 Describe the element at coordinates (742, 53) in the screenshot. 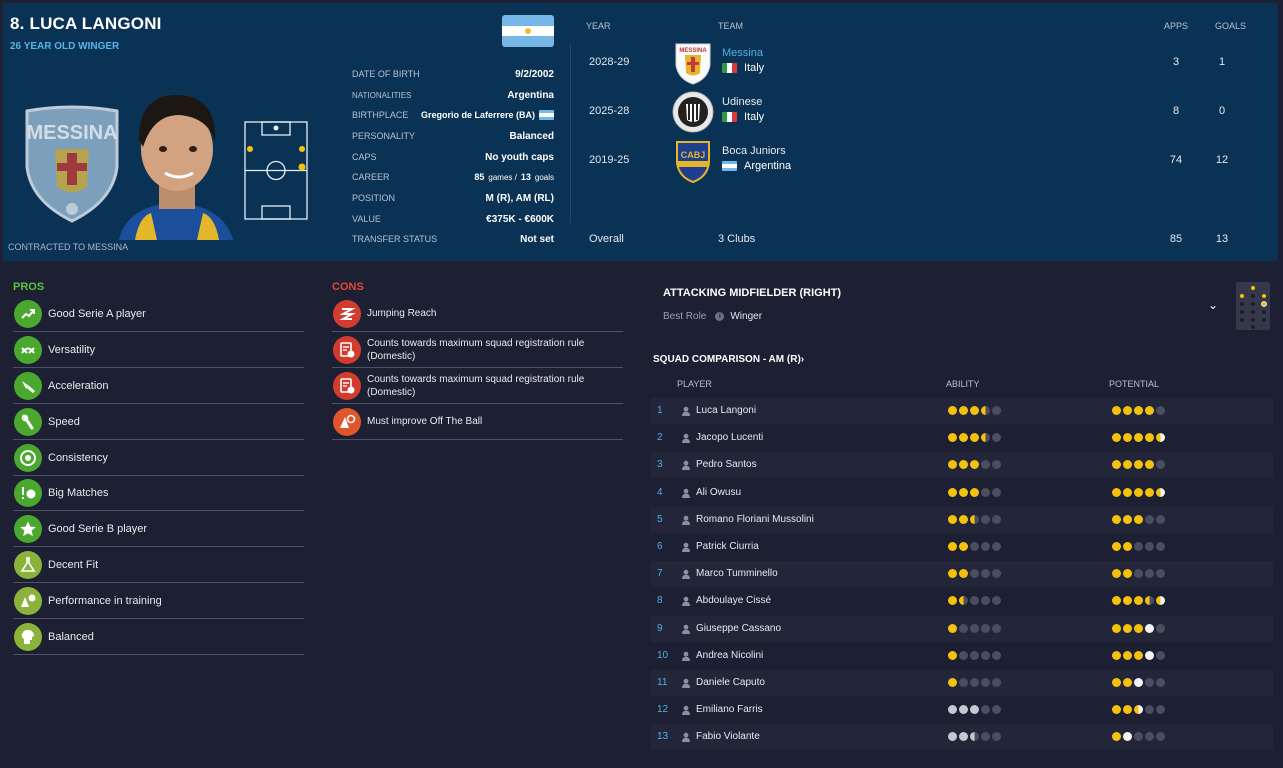

I see `history-team-link: Messina` at that location.